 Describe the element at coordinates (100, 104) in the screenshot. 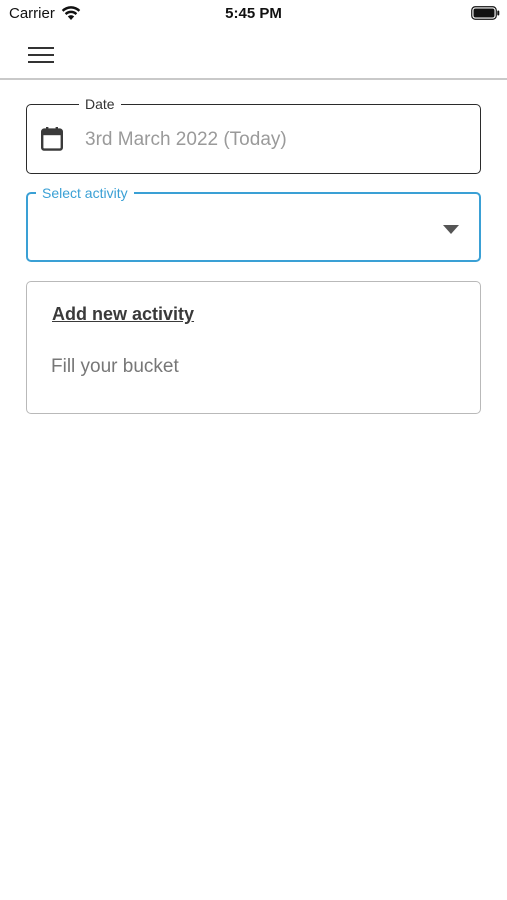

I see `date-field-label: Date` at that location.